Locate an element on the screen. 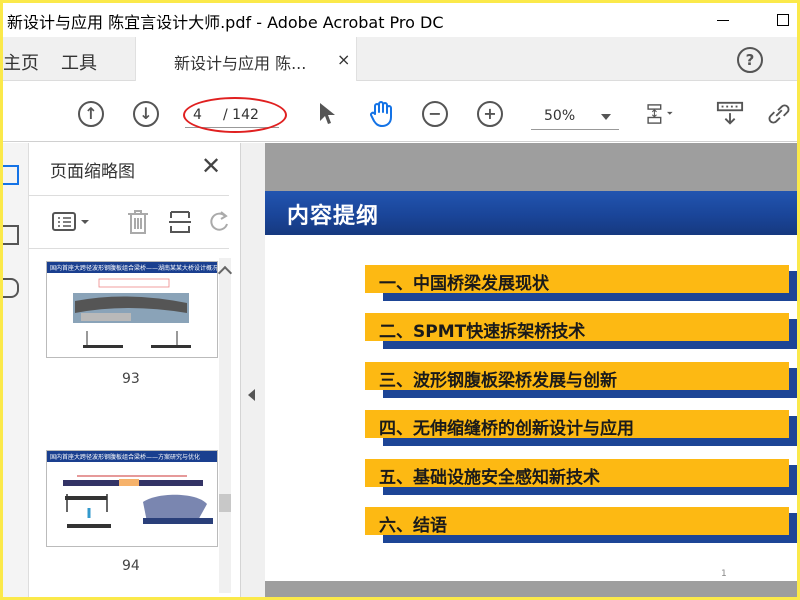 This screenshot has height=600, width=800. page-thumbnails-icon is located at coordinates (11, 175).